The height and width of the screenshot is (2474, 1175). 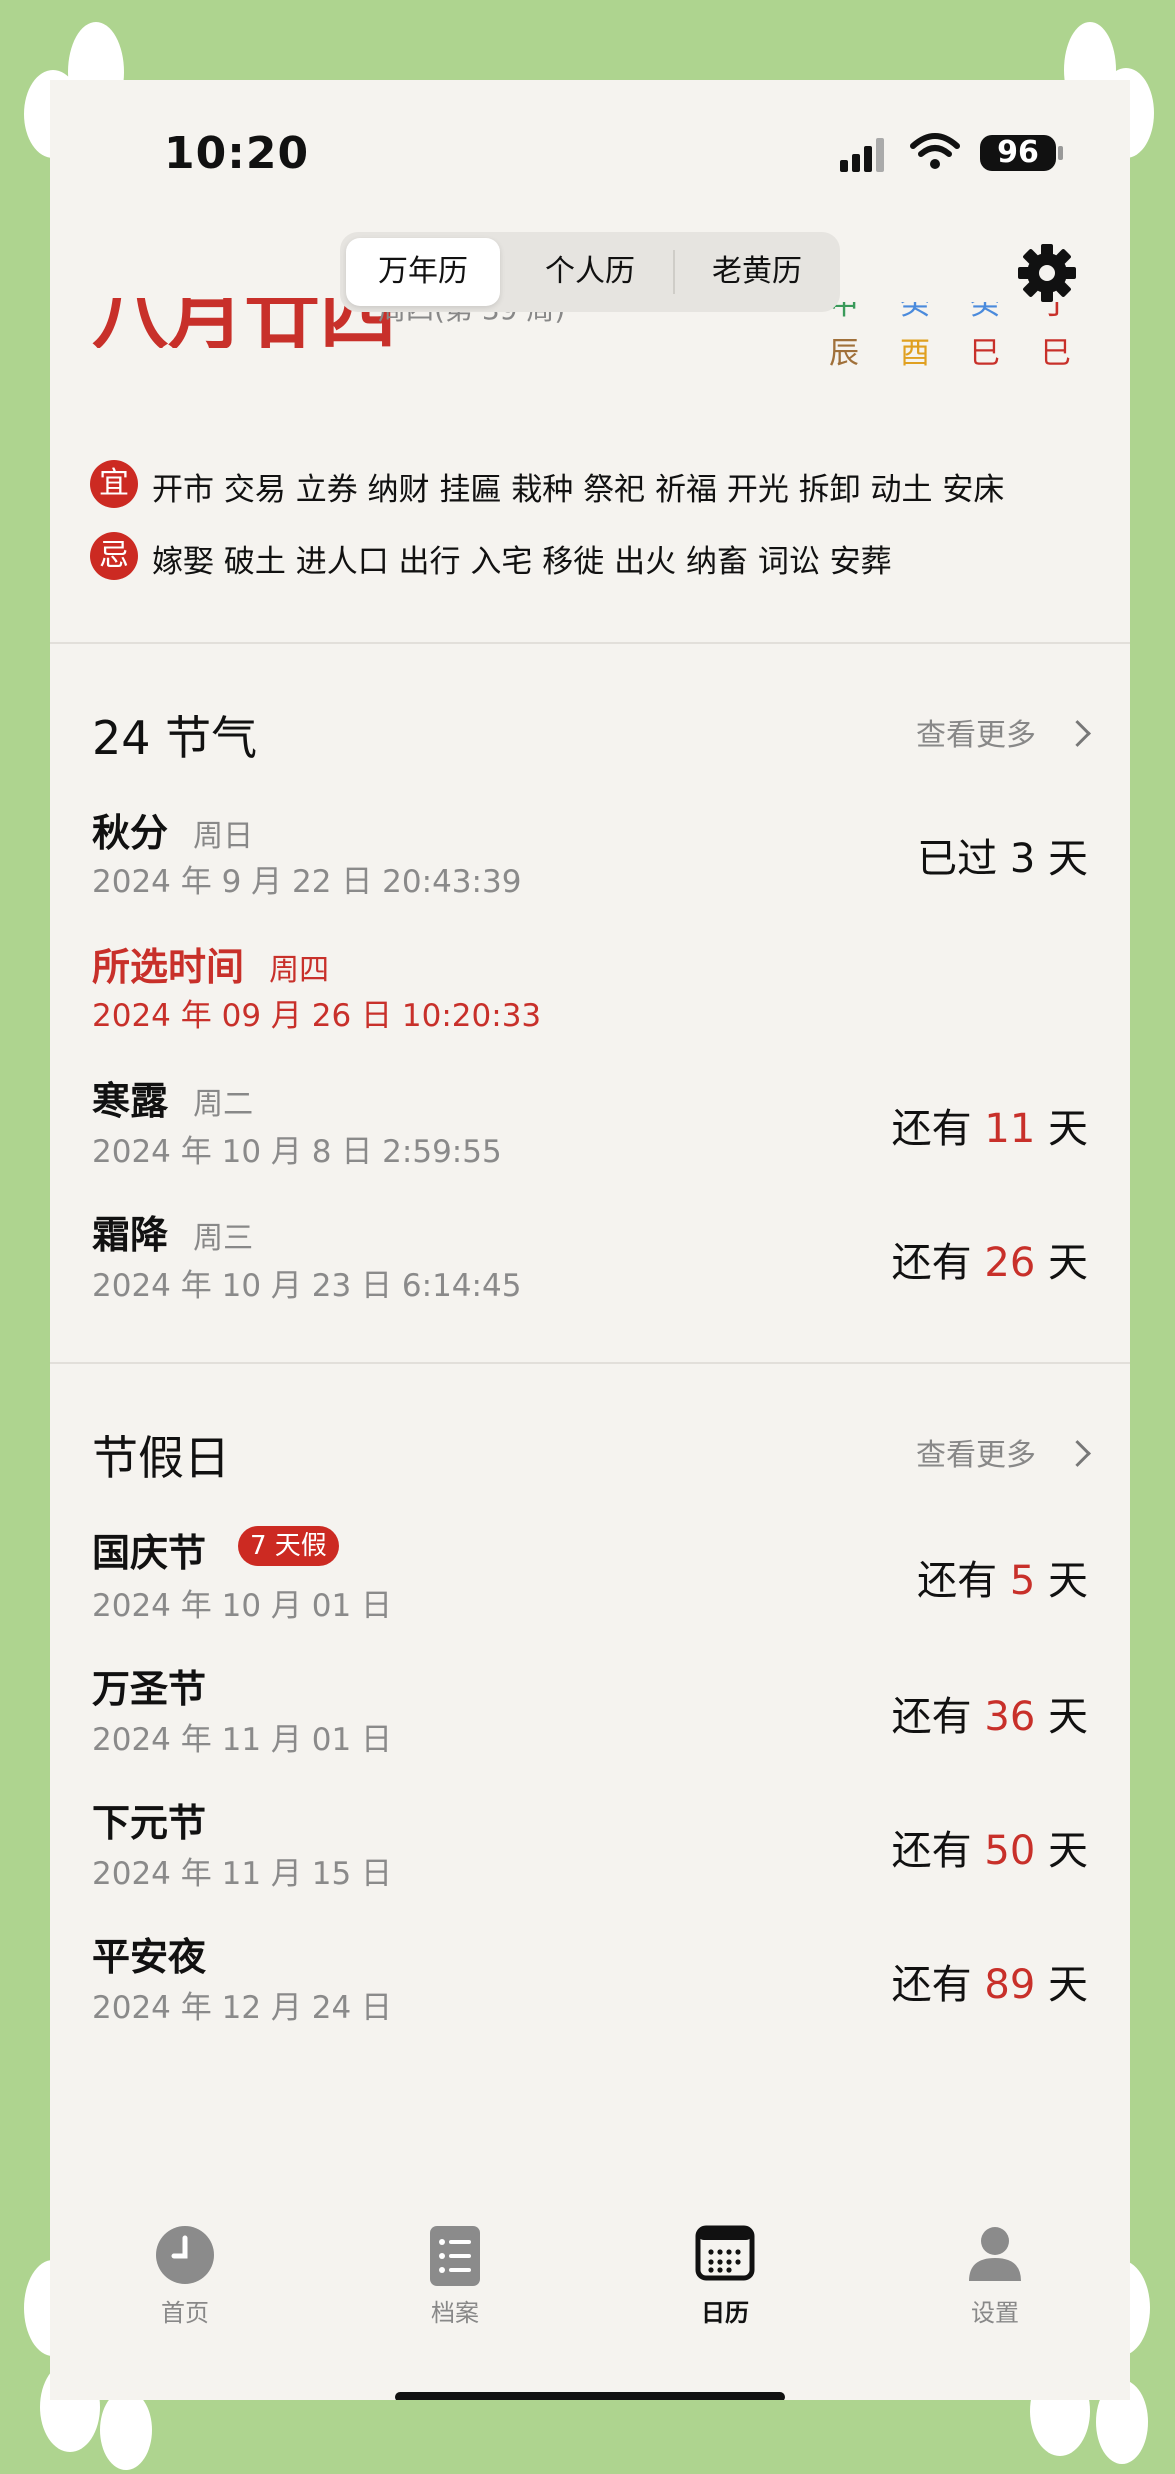 What do you see at coordinates (522, 562) in the screenshot?
I see `ji-items: 嫁娶 破土 进人口 出行 入宅 移徙 出火 纳畜 词讼 安葬` at bounding box center [522, 562].